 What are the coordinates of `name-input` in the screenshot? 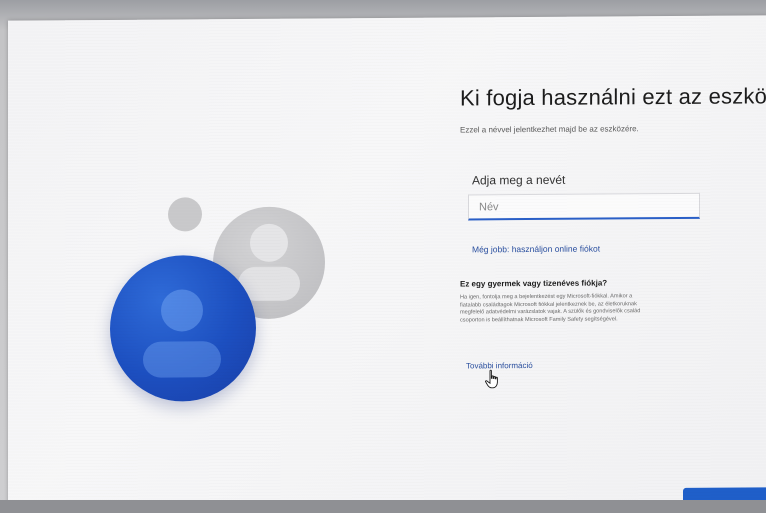 It's located at (584, 206).